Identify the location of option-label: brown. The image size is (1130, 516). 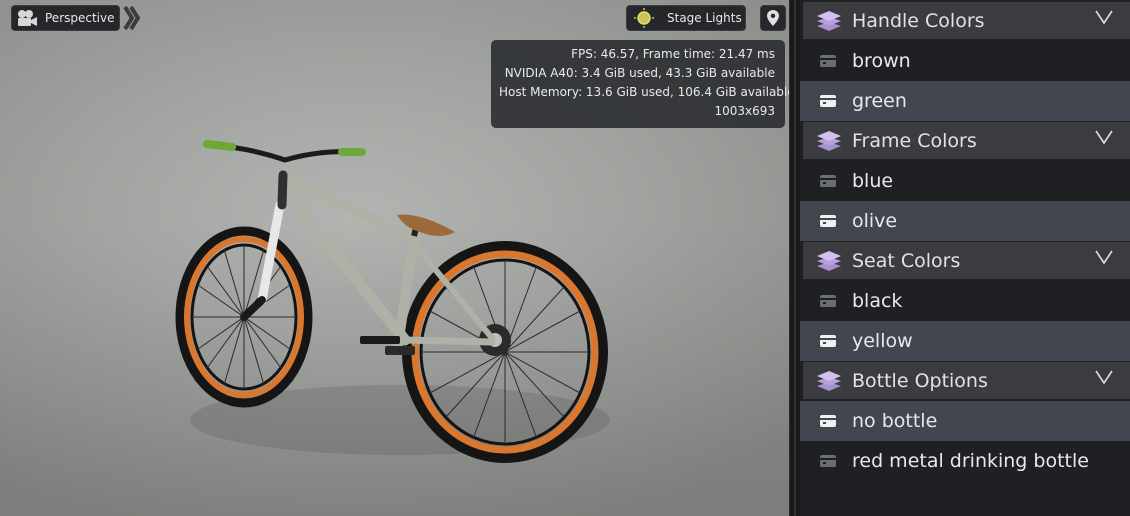
(881, 61).